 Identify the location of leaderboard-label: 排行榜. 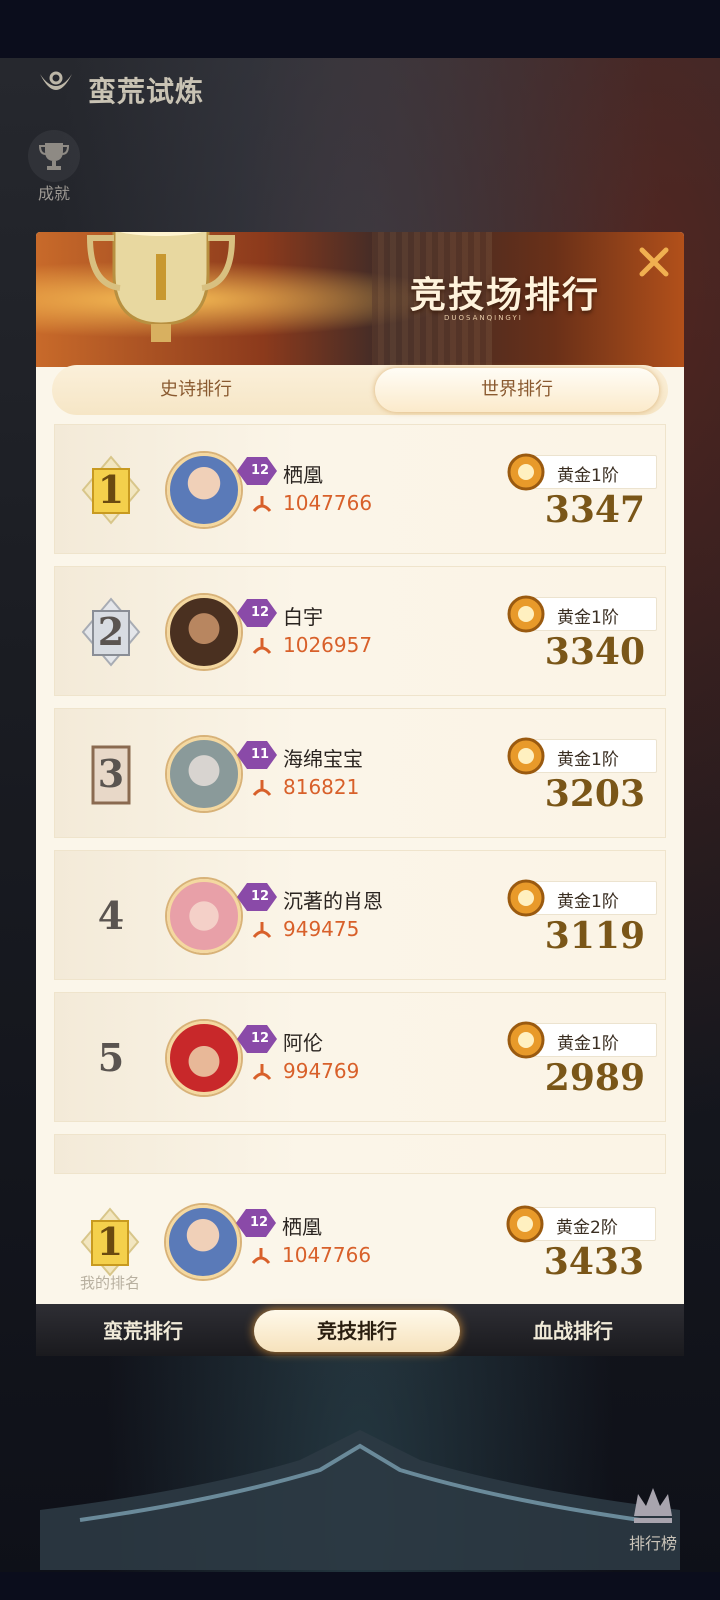
(652, 1543).